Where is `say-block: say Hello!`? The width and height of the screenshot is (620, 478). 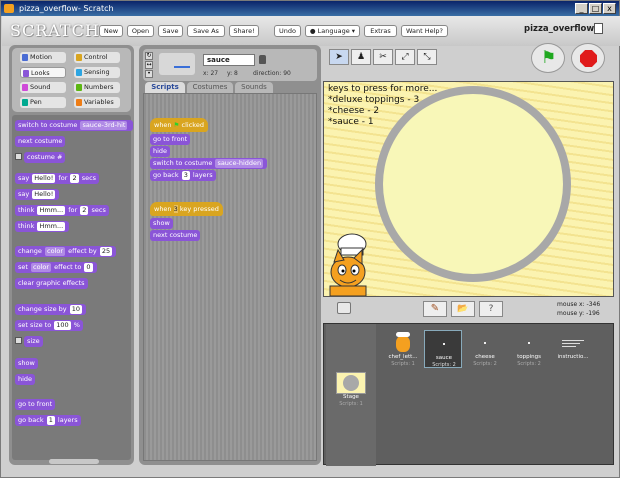
say-block: say Hello! is located at coordinates (37, 194).